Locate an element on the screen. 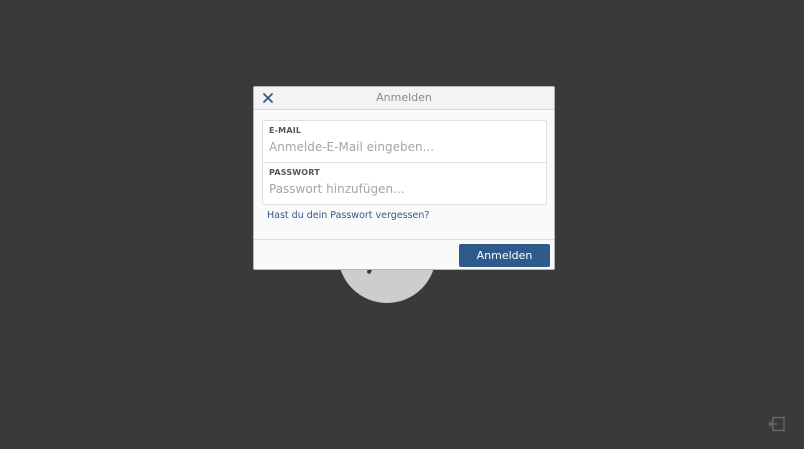  dialog-header: Anmelden is located at coordinates (404, 98).